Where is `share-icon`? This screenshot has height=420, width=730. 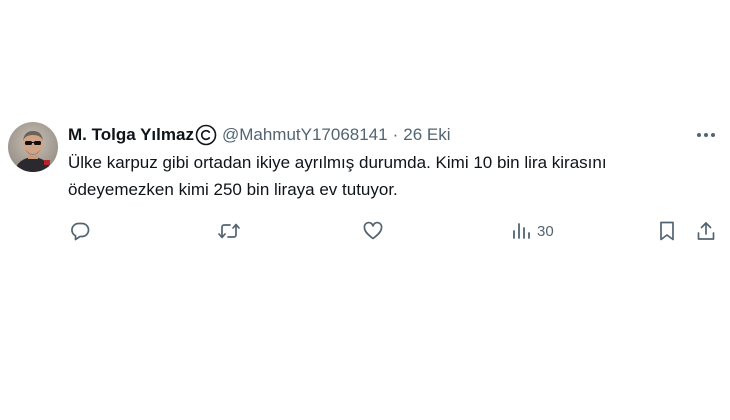
share-icon is located at coordinates (706, 231).